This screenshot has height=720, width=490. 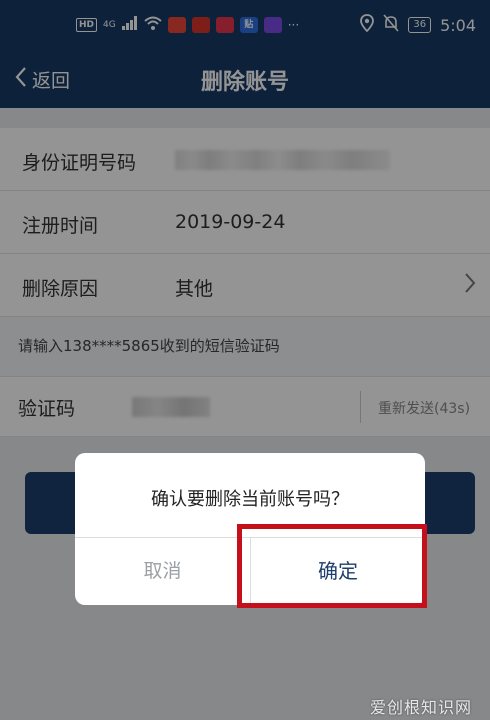 I want to click on dialog-message: 确认要删除当前账号吗？, so click(x=250, y=499).